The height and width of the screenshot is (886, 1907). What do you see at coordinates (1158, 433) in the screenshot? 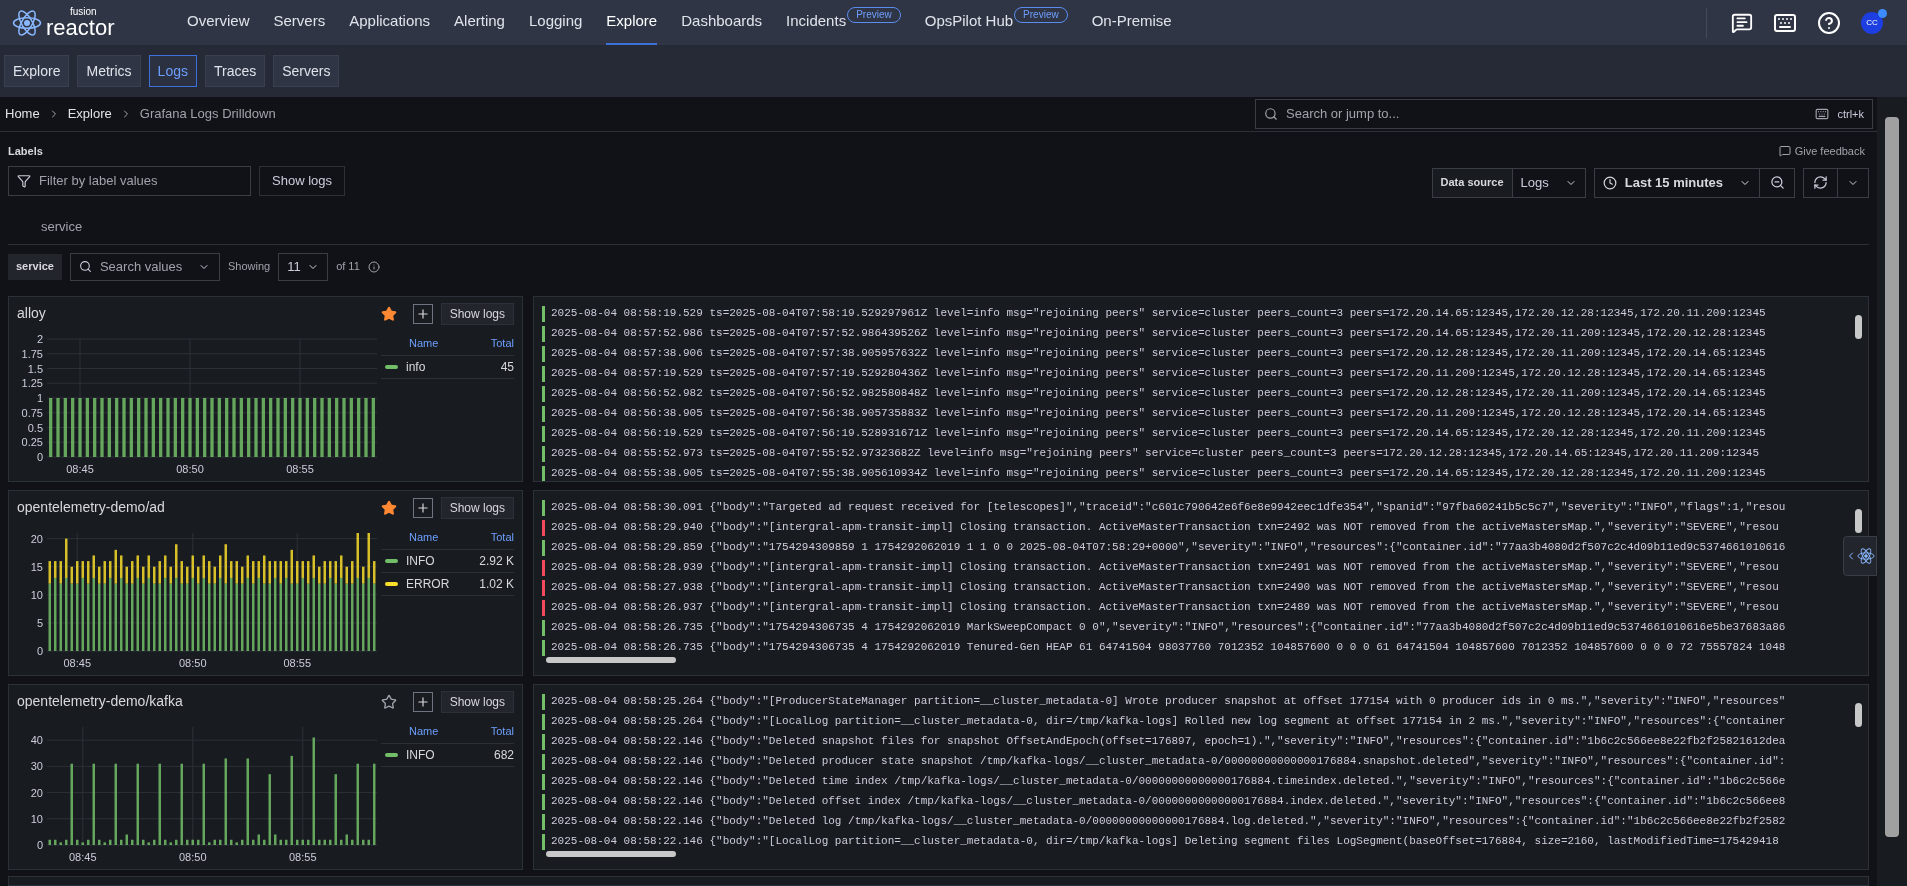
I see `log-line: 2025-08-04 08:56:19.529 ts=2025-08-04T07:56:19.528931671Z level=info msg="rejoining peers" service=cluster peers_count=3 peers=172.20.14.65:12345,172.20.12.28:12345,172.20.11.209:12345` at bounding box center [1158, 433].